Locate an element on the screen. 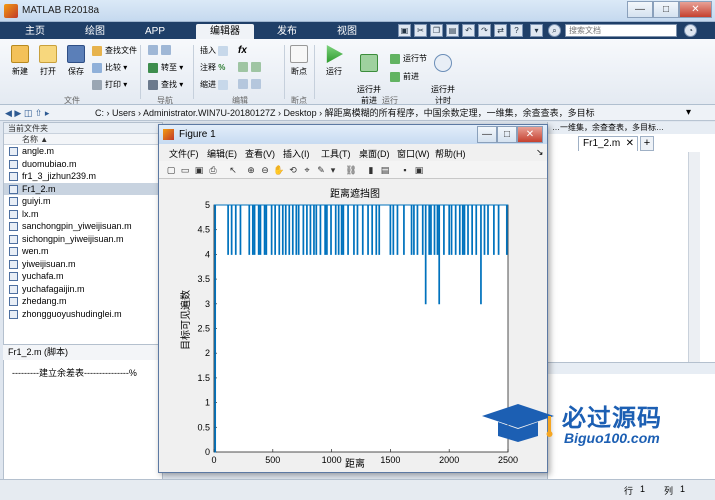 This screenshot has width=715, height=500. path-dropdown-icon: ▾ is located at coordinates (688, 112).